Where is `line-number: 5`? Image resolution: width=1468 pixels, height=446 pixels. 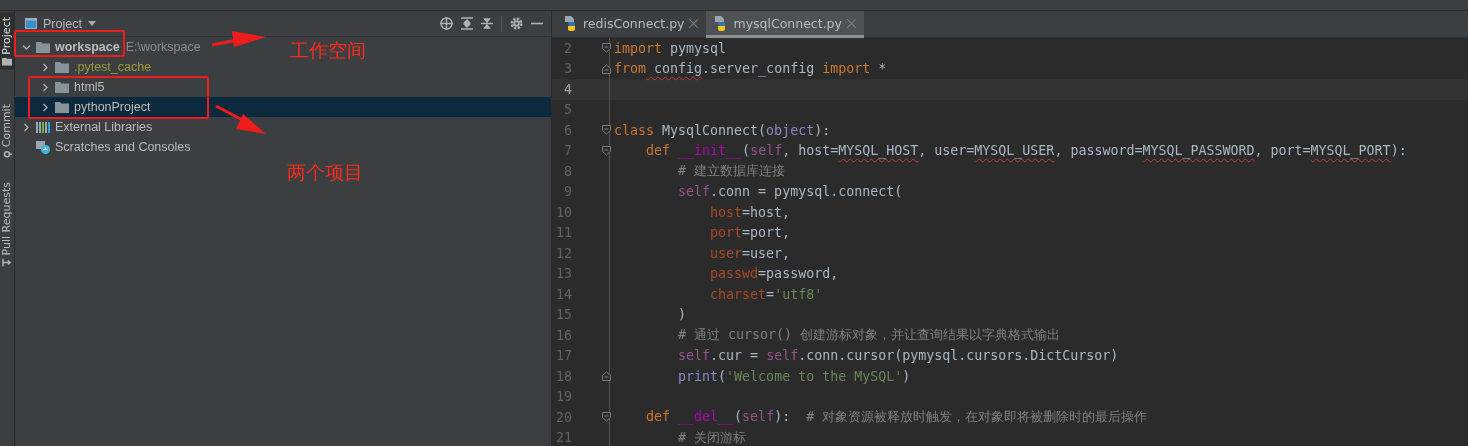
line-number: 5 is located at coordinates (567, 110).